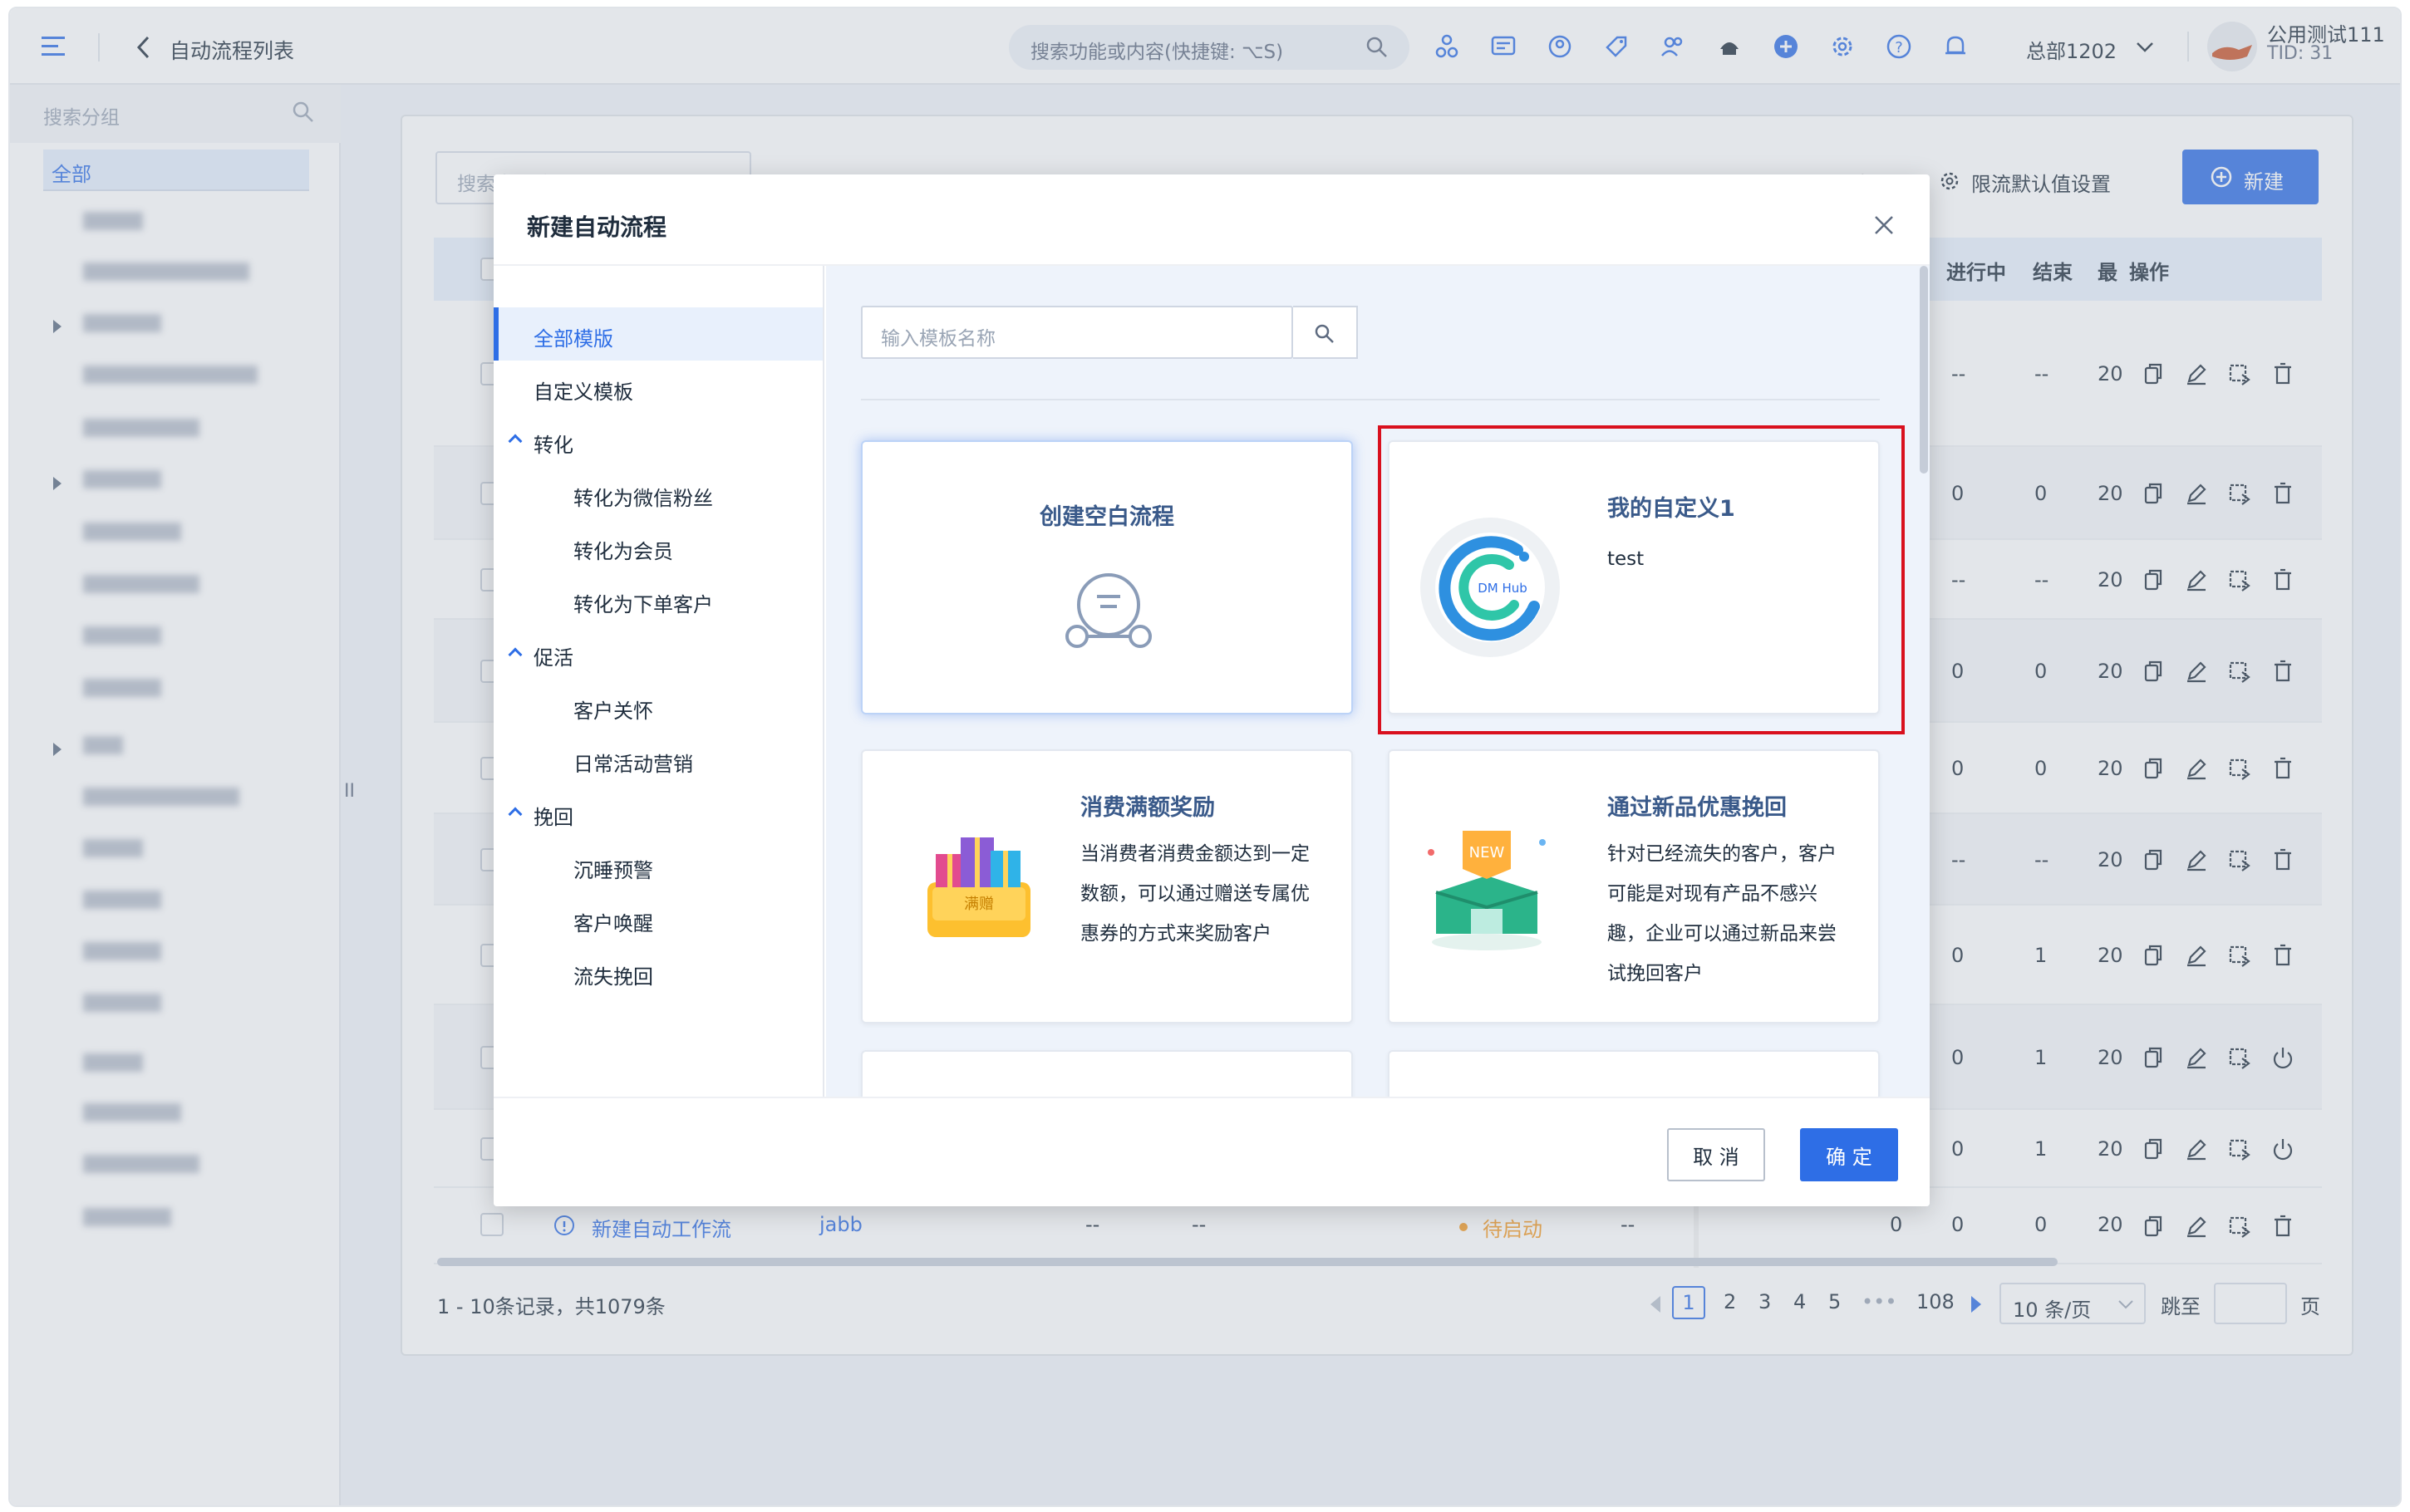 The image size is (2410, 1512). Describe the element at coordinates (979, 904) in the screenshot. I see `badge-text: 满赠` at that location.